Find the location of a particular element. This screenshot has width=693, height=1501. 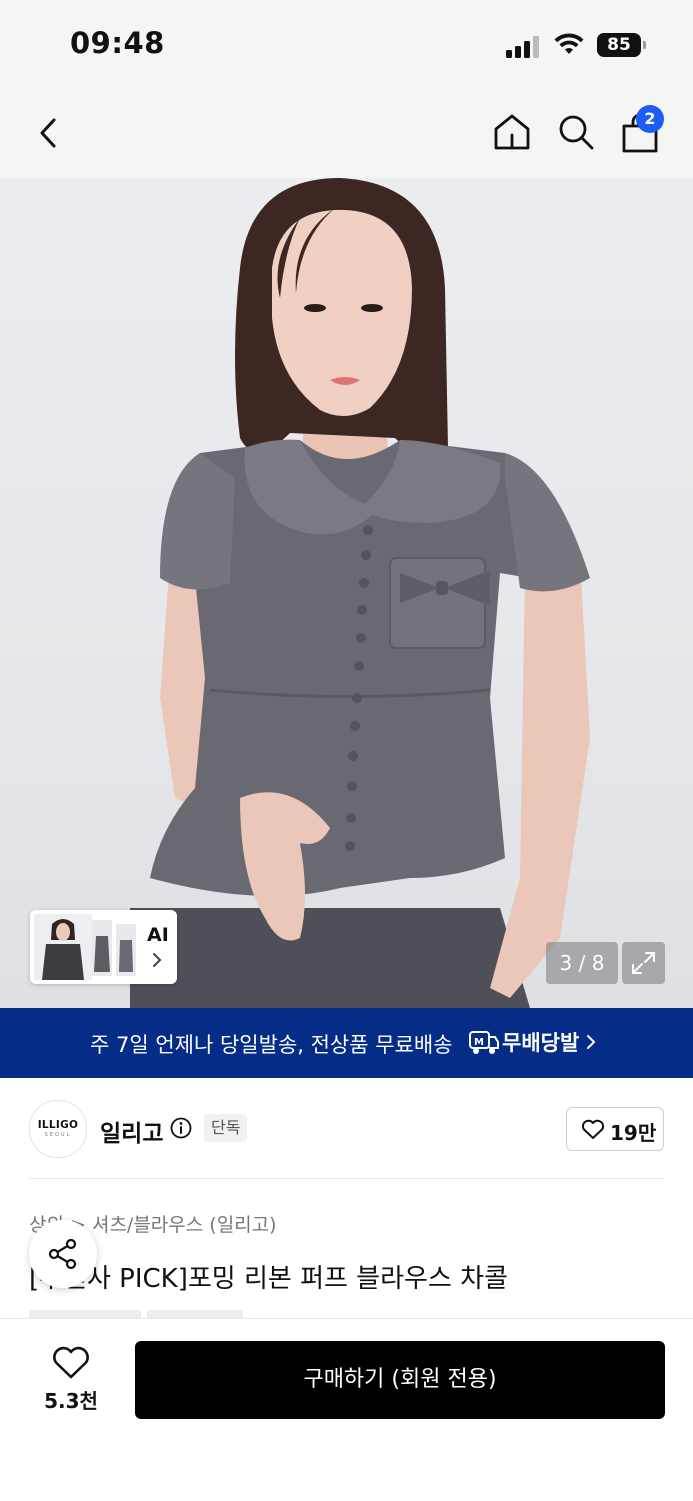

wifi-icon is located at coordinates (569, 43).